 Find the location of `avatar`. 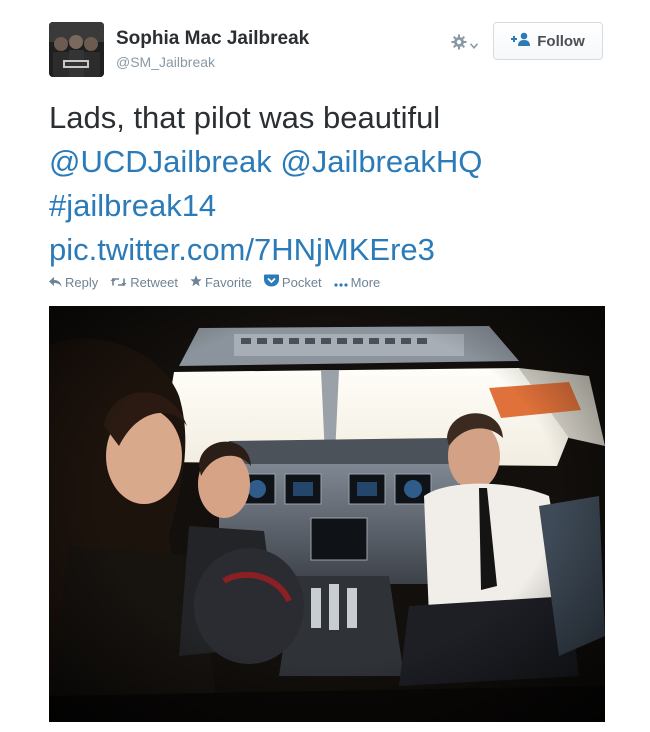

avatar is located at coordinates (76, 49).